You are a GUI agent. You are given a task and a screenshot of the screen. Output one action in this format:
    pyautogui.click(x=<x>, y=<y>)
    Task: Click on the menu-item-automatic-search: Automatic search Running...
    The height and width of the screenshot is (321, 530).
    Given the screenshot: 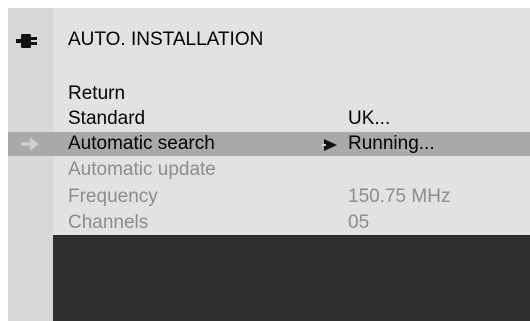 What is the action you would take?
    pyautogui.click(x=291, y=144)
    